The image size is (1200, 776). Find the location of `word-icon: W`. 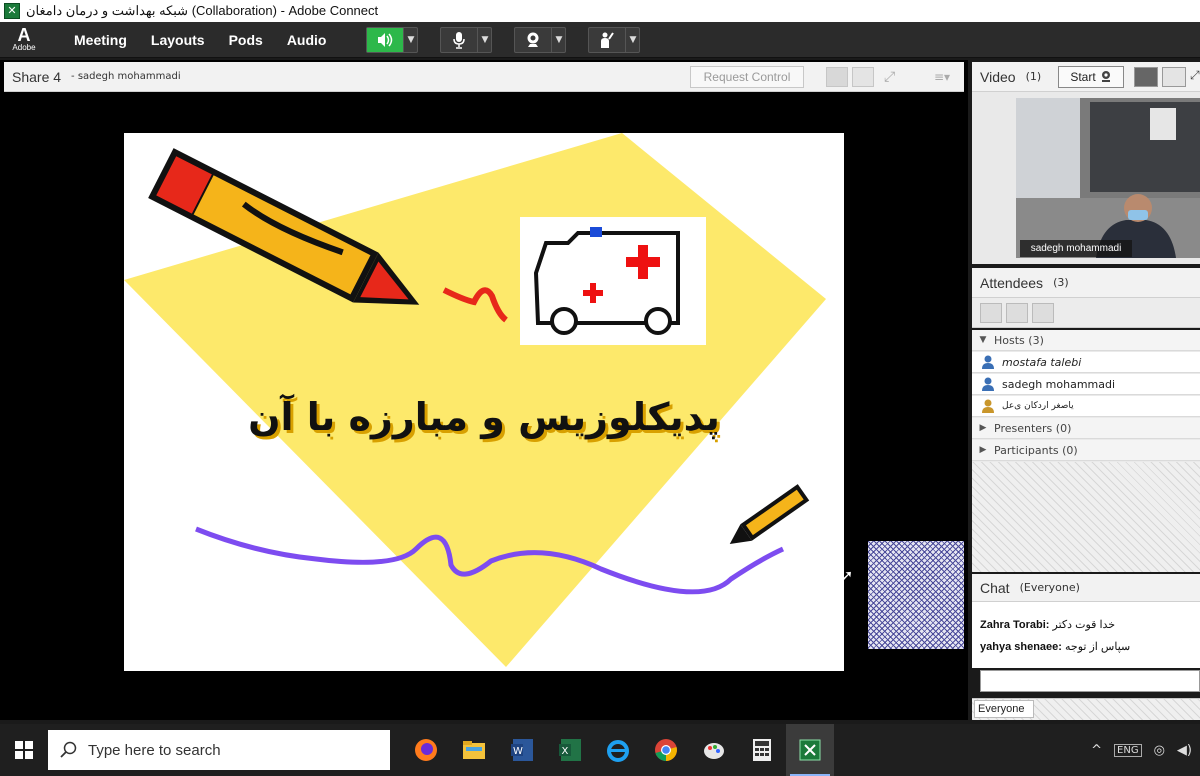

word-icon: W is located at coordinates (522, 750).